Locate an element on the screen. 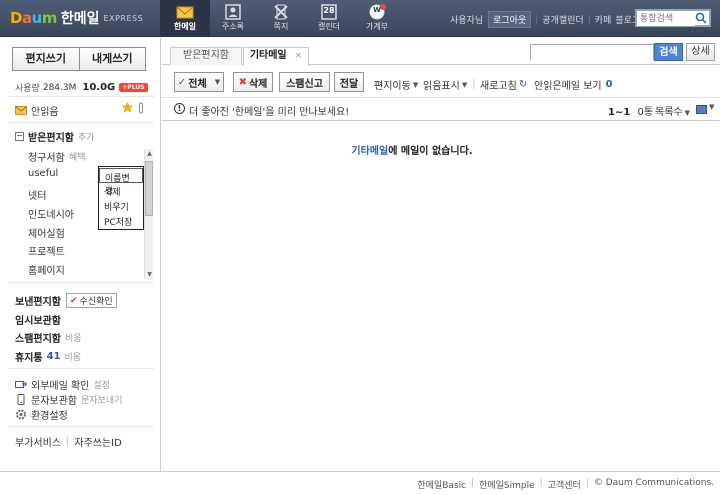  daum-hanmail-logo: Daum 한메일 EXPRESS is located at coordinates (76, 18).